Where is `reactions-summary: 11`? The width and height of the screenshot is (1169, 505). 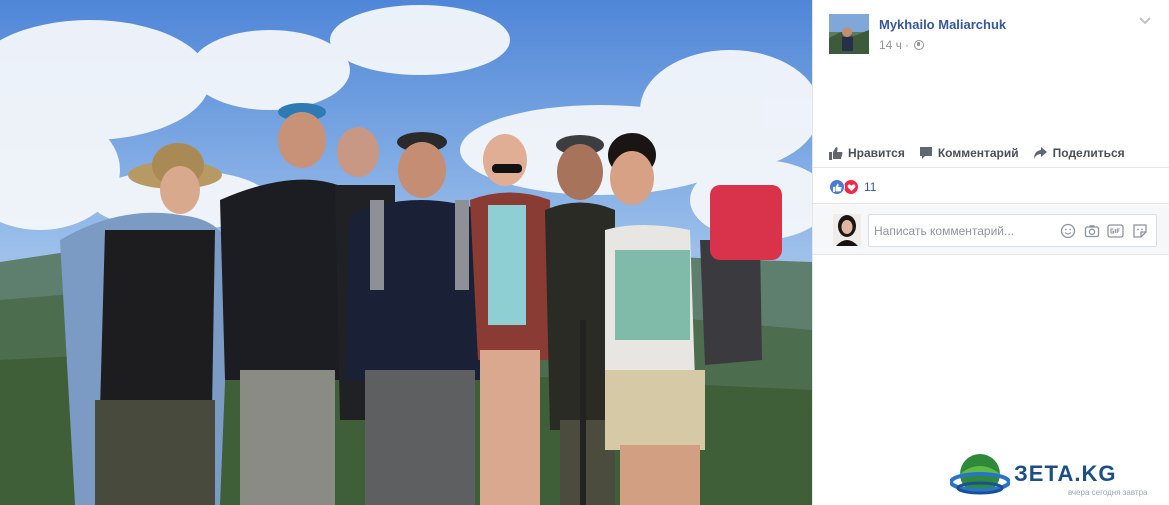 reactions-summary: 11 is located at coordinates (852, 187).